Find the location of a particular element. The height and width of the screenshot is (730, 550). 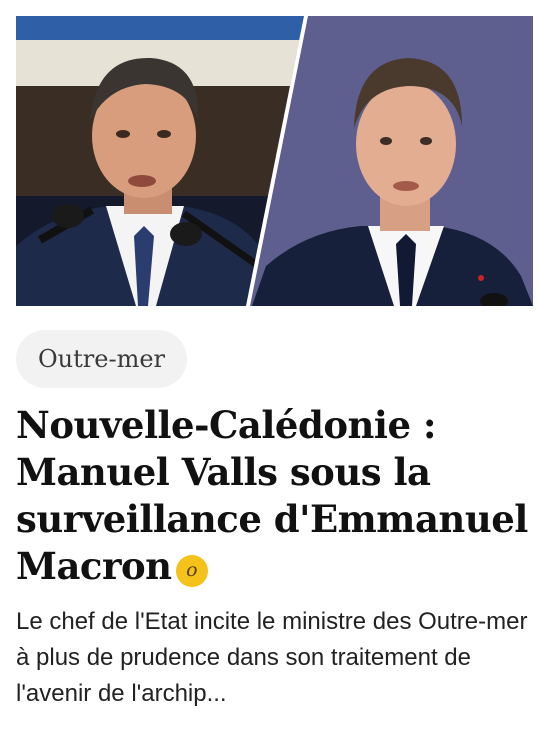

premium-badge-icon: o is located at coordinates (191, 570).